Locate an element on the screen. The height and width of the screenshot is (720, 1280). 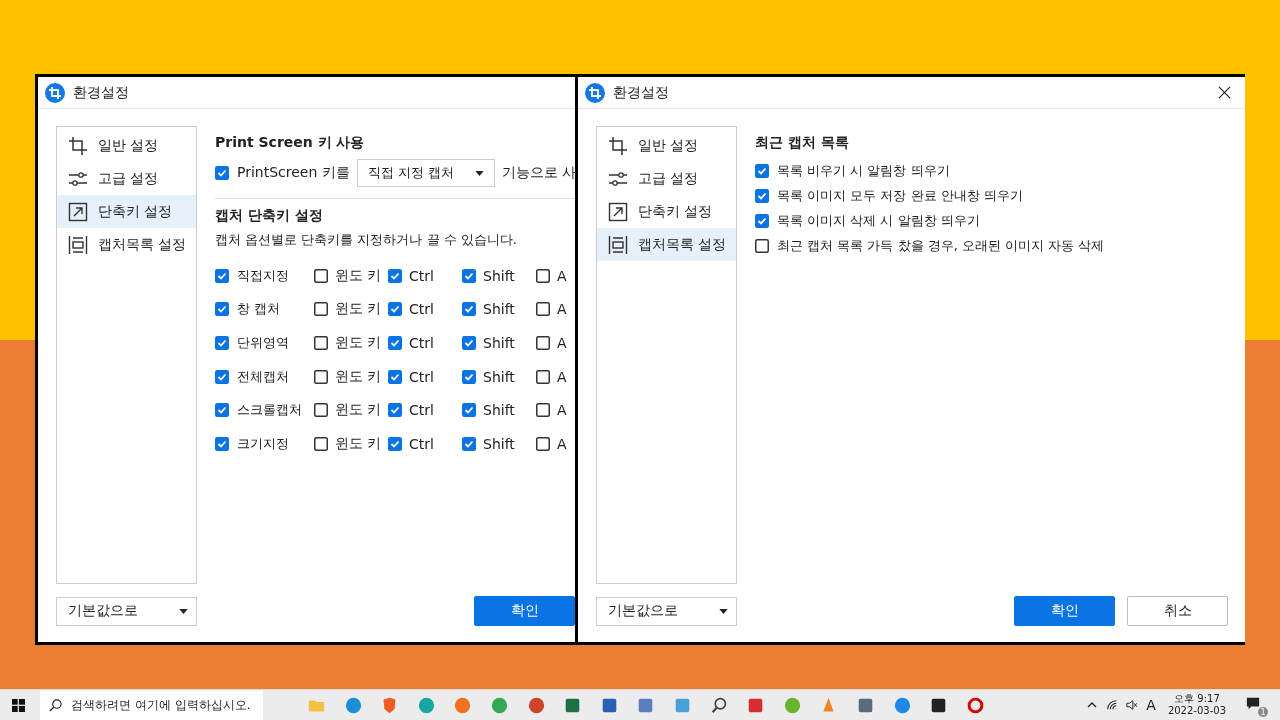
checkbox-label: 크기지정 is located at coordinates (263, 443).